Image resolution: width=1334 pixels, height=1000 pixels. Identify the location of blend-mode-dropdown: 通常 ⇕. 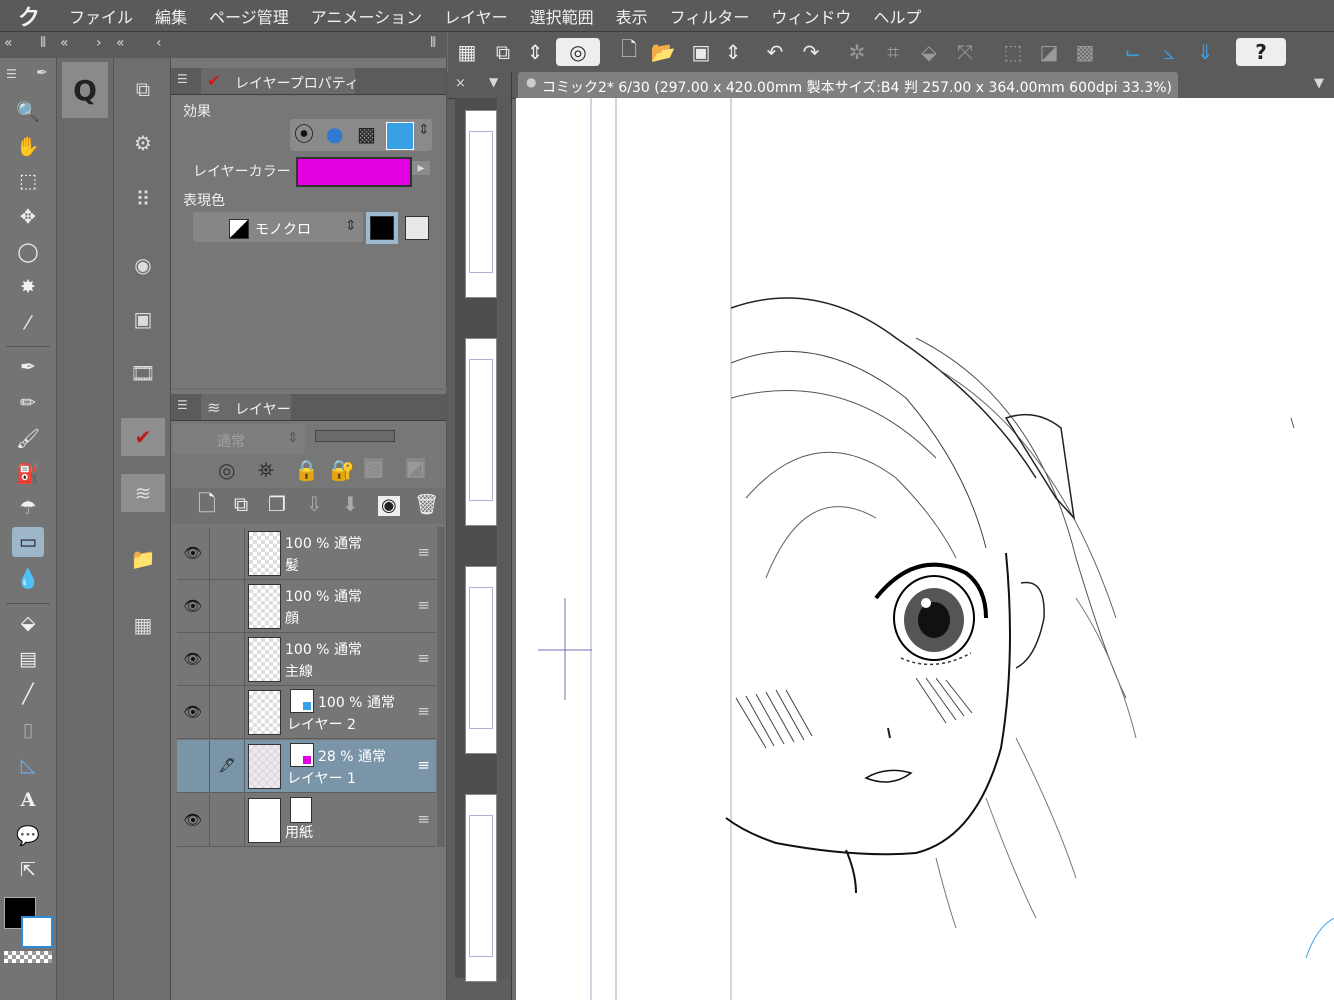
(239, 439).